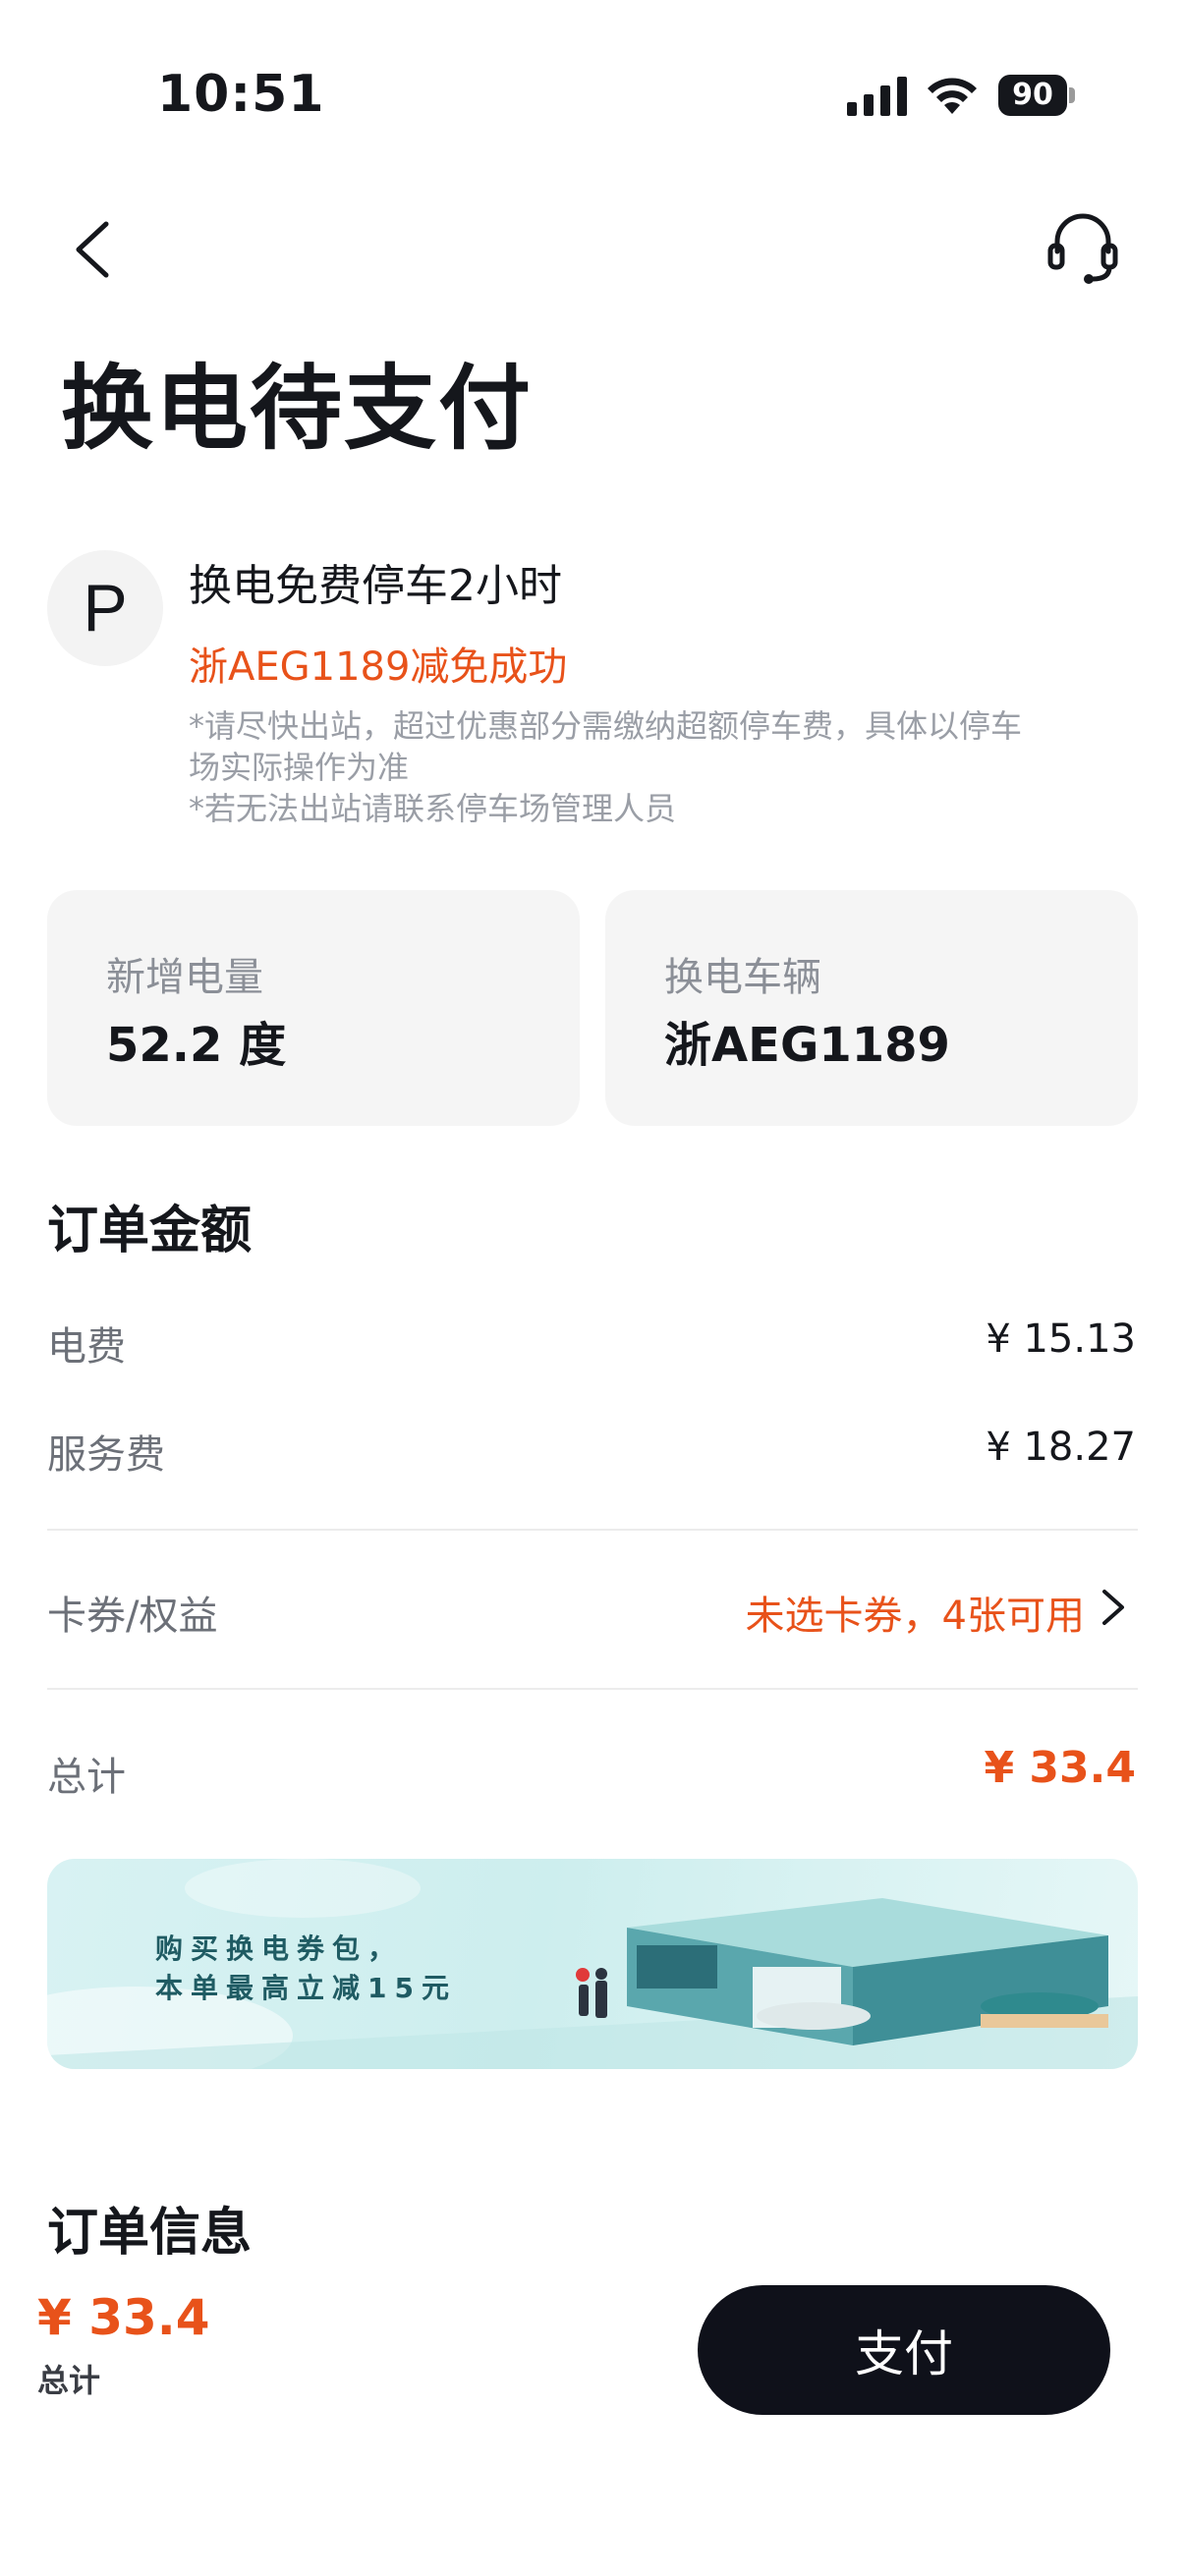 Image resolution: width=1185 pixels, height=2576 pixels. I want to click on battery-level: 90, so click(1033, 95).